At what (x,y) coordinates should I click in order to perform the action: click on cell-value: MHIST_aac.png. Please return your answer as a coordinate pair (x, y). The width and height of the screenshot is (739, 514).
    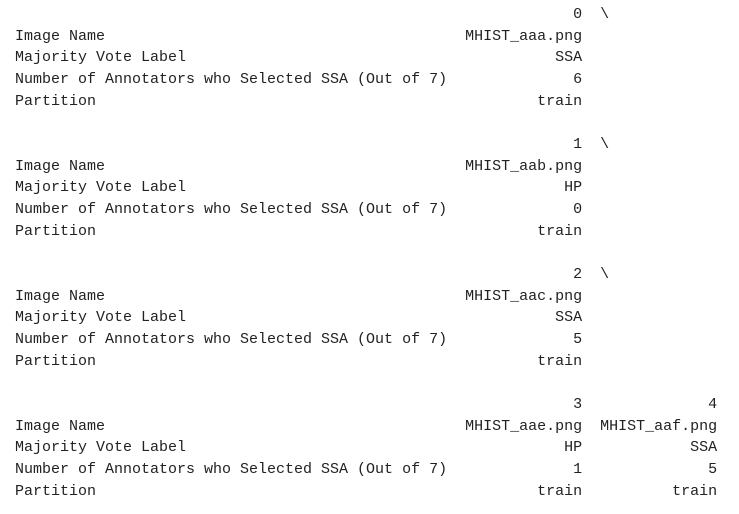
    Looking at the image, I should click on (524, 296).